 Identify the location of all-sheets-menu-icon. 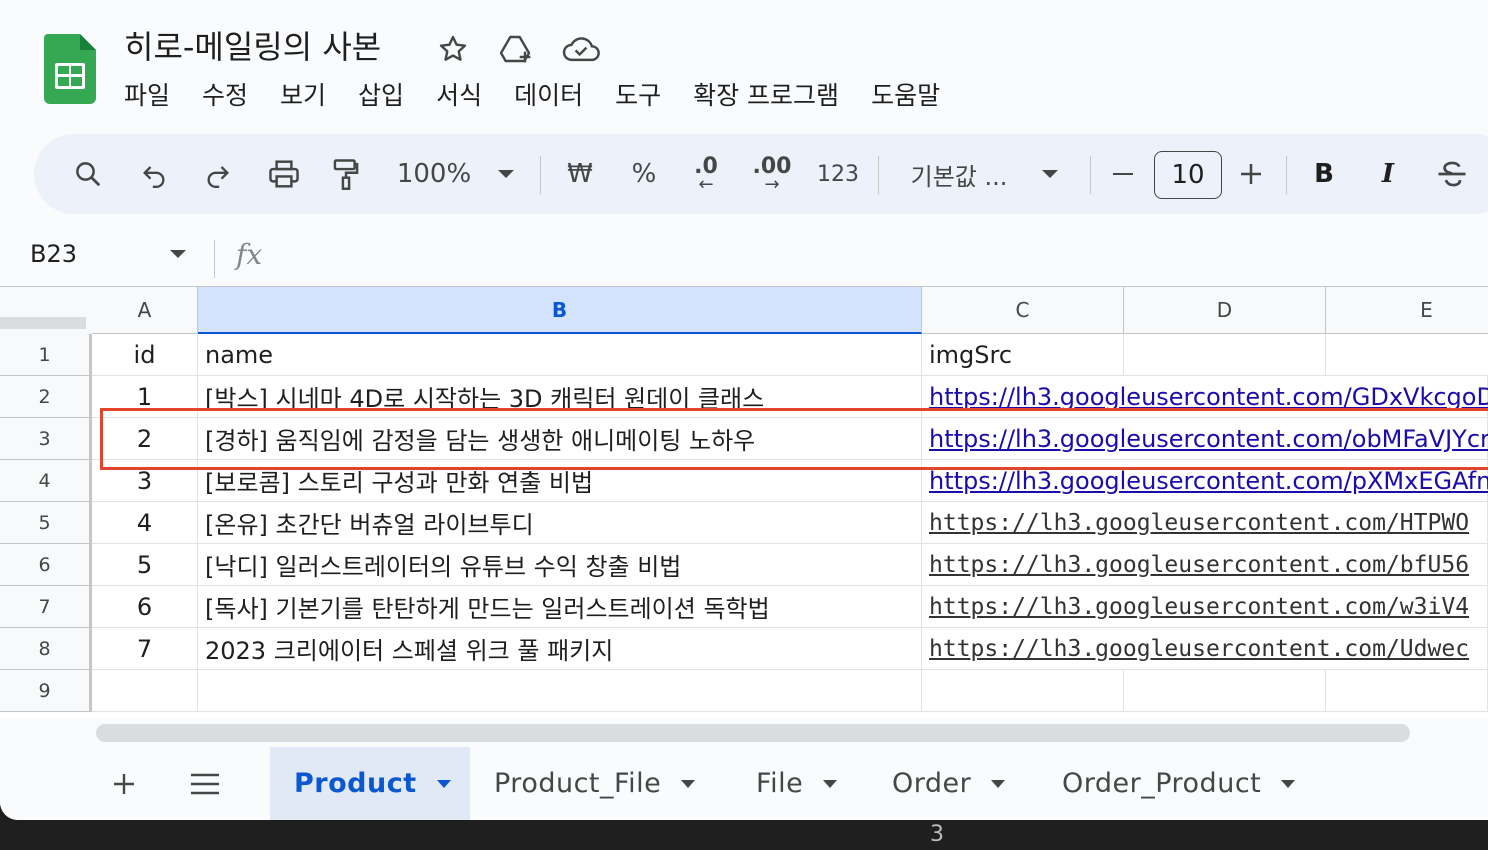
(205, 783).